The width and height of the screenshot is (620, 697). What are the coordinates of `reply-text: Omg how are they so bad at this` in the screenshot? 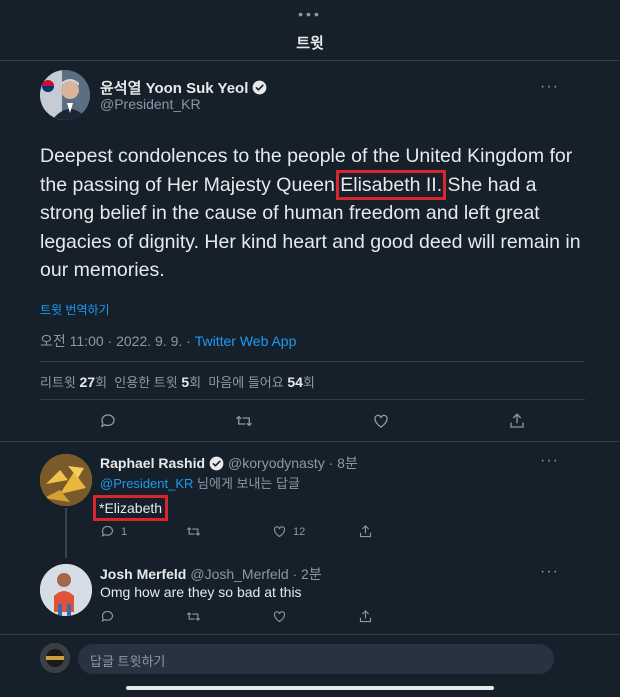 It's located at (201, 592).